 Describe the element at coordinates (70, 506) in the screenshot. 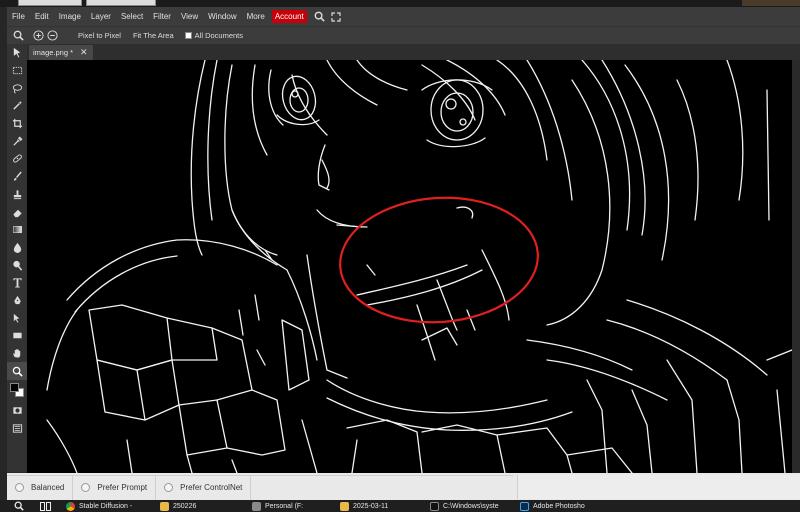

I see `chrome-icon` at that location.